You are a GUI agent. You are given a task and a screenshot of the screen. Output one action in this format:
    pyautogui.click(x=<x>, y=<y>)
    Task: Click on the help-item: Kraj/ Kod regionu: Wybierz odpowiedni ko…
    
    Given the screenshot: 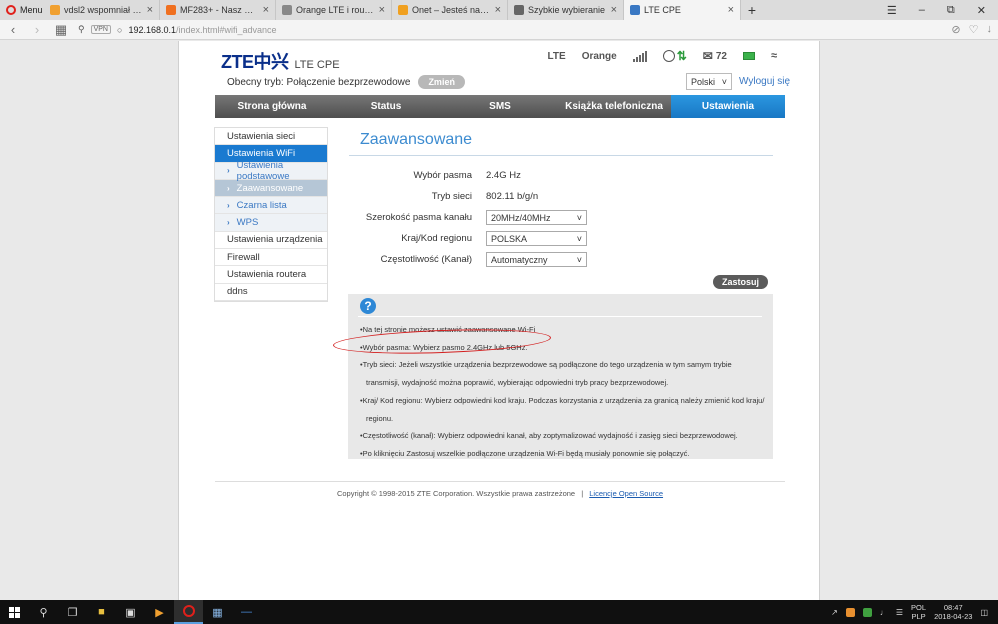 What is the action you would take?
    pyautogui.click(x=563, y=409)
    